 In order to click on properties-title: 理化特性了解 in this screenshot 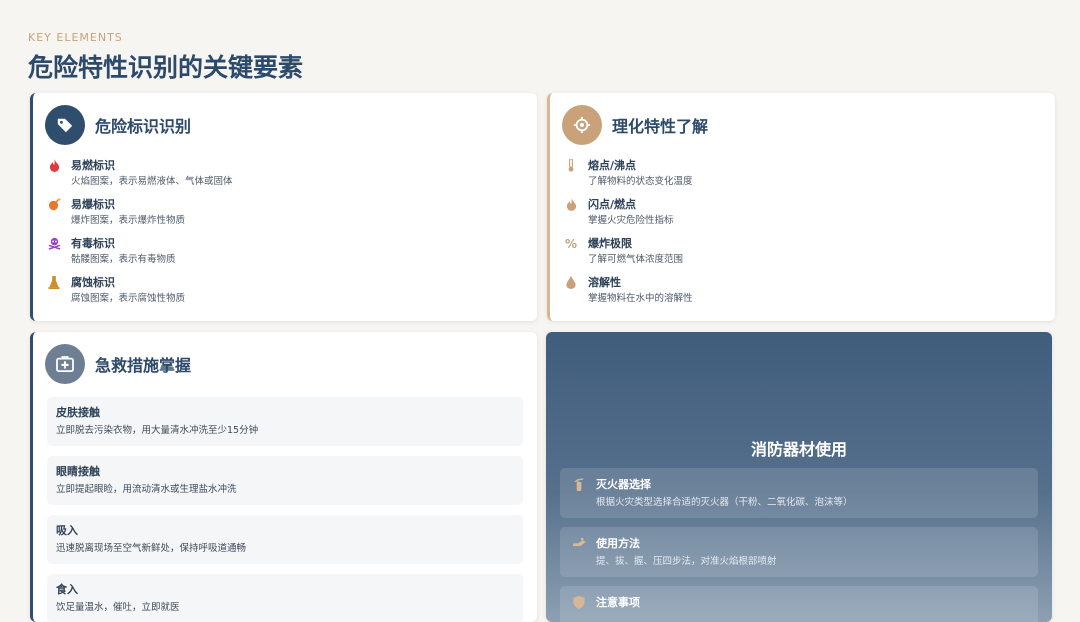, I will do `click(660, 126)`.